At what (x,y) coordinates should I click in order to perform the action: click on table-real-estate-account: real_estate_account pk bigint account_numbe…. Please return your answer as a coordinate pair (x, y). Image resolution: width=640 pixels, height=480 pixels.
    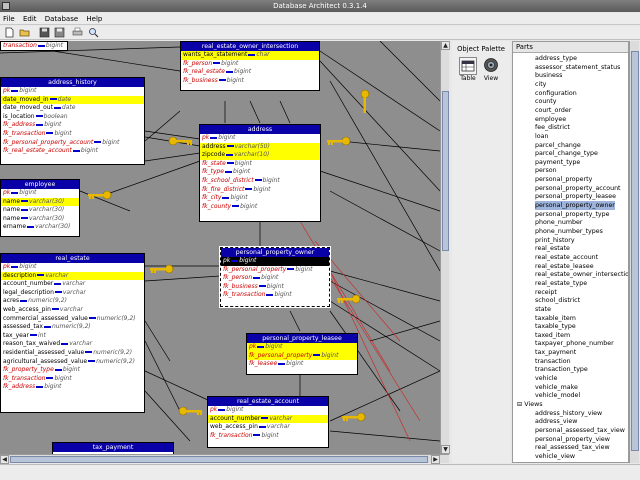
    Looking at the image, I should click on (268, 422).